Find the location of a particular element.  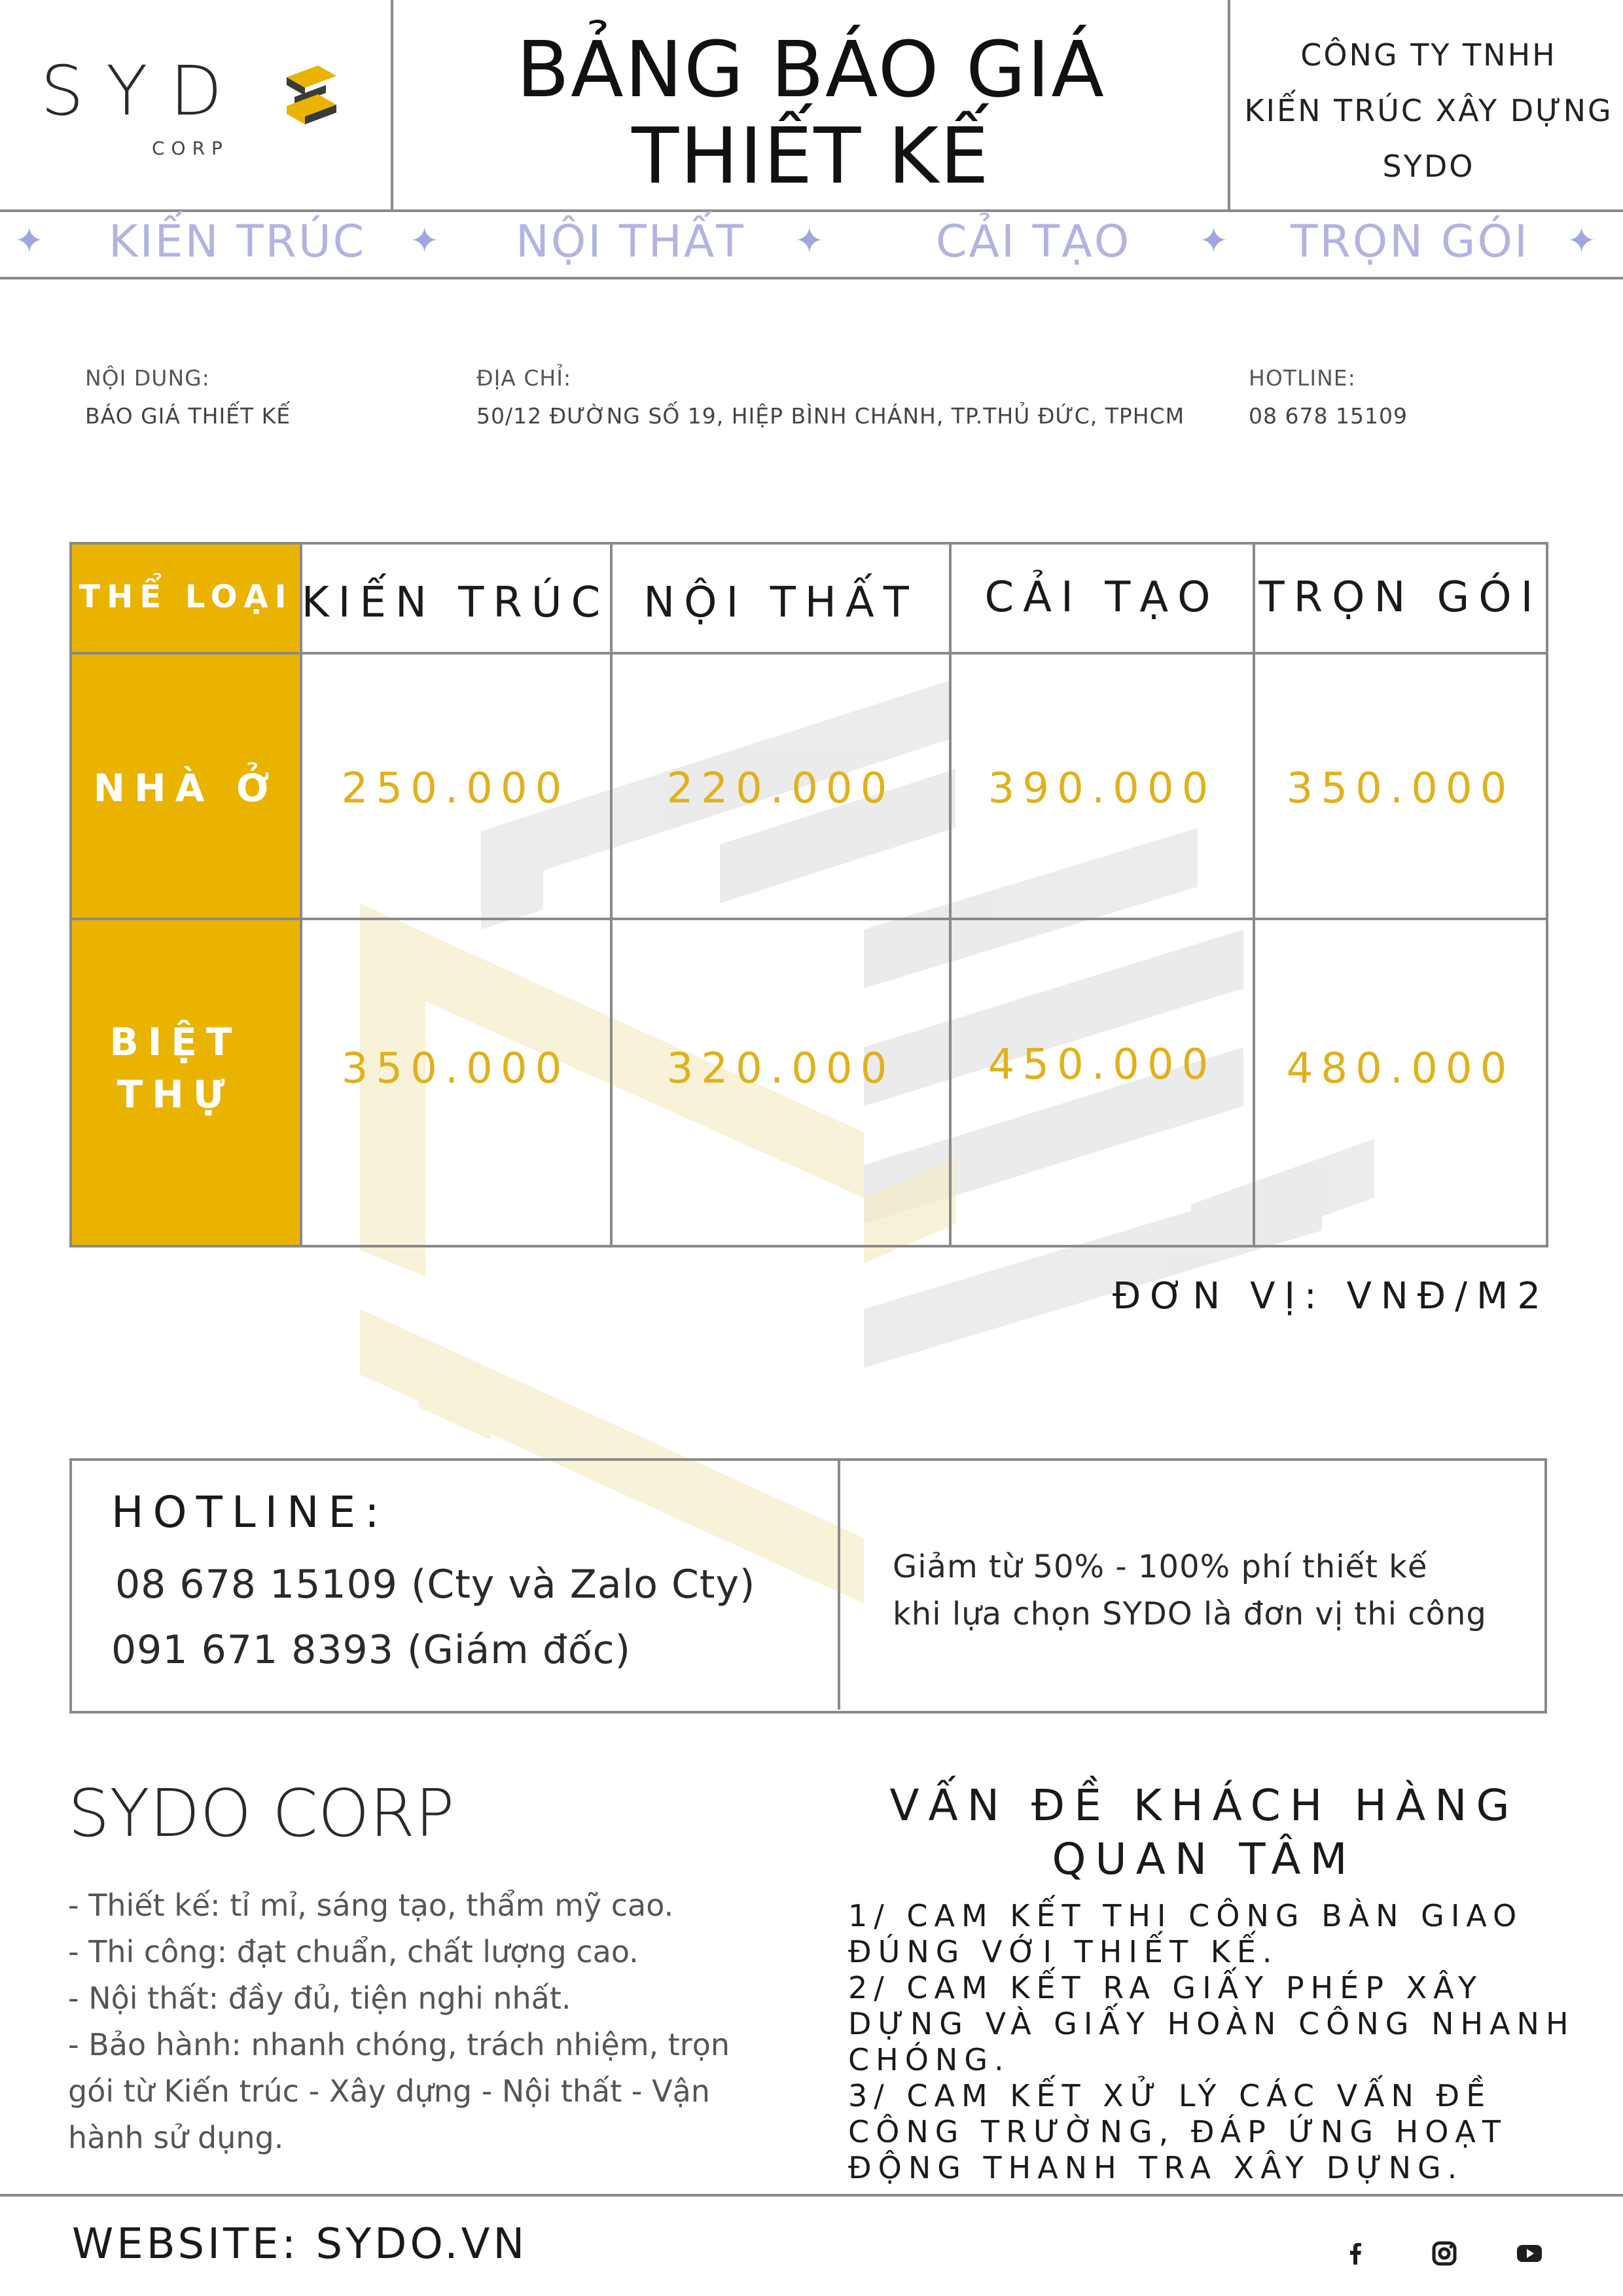

price-cell: 480.000 is located at coordinates (1400, 1069).